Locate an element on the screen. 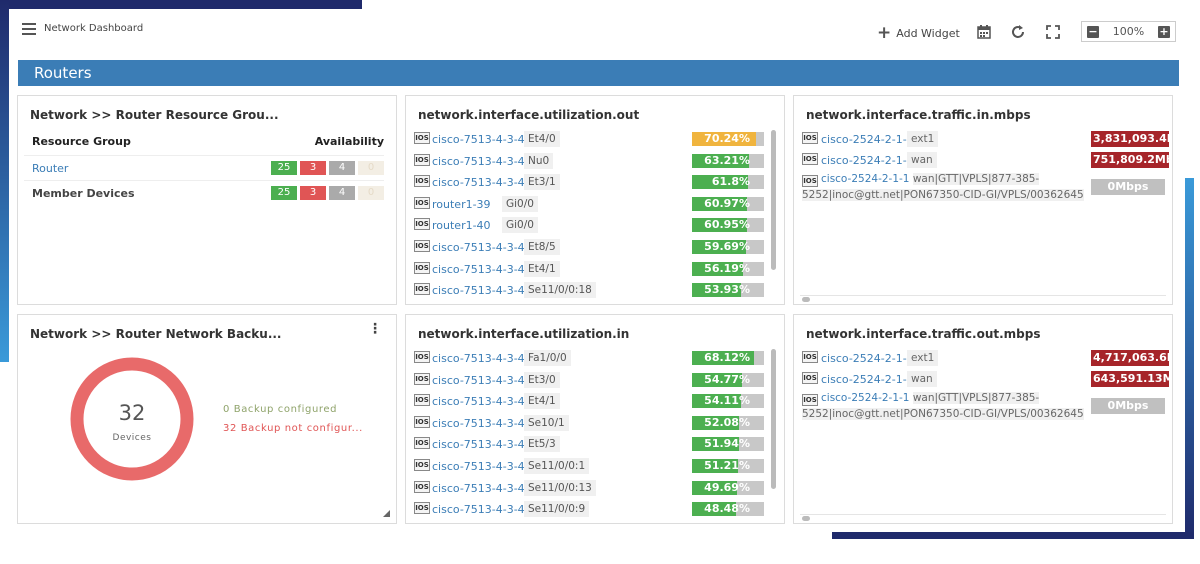 The width and height of the screenshot is (1200, 564). interface-name: Et5/3 is located at coordinates (542, 444).